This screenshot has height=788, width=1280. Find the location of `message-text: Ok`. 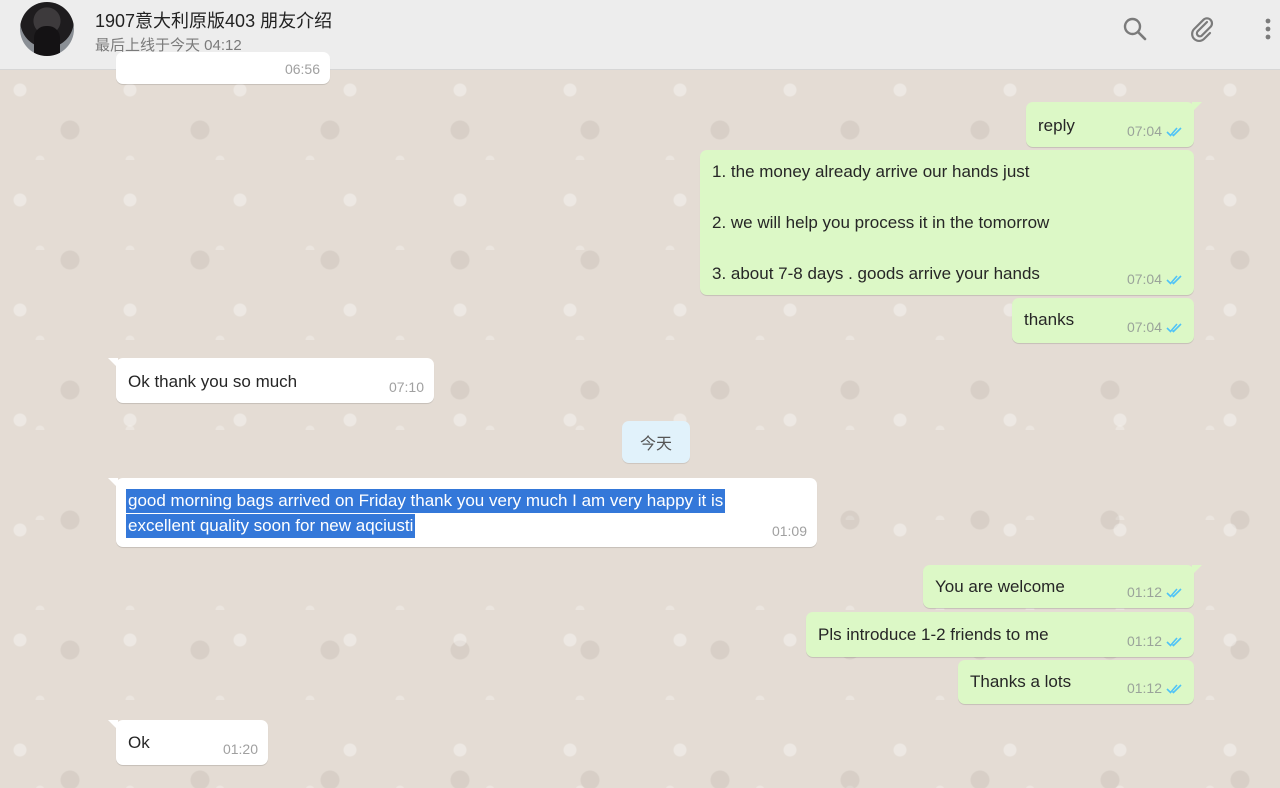

message-text: Ok is located at coordinates (139, 742).